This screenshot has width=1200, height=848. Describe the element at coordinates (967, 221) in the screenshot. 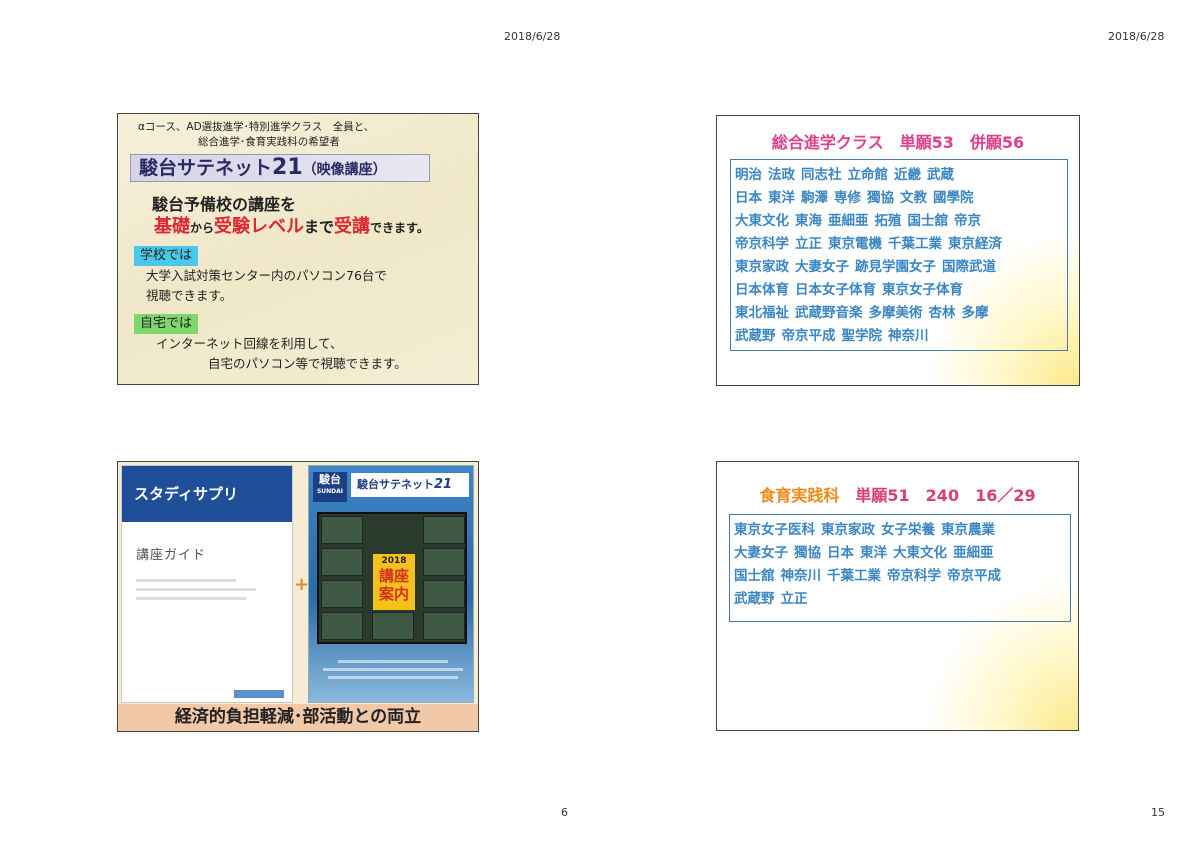

I see `university-name: 帝京` at that location.